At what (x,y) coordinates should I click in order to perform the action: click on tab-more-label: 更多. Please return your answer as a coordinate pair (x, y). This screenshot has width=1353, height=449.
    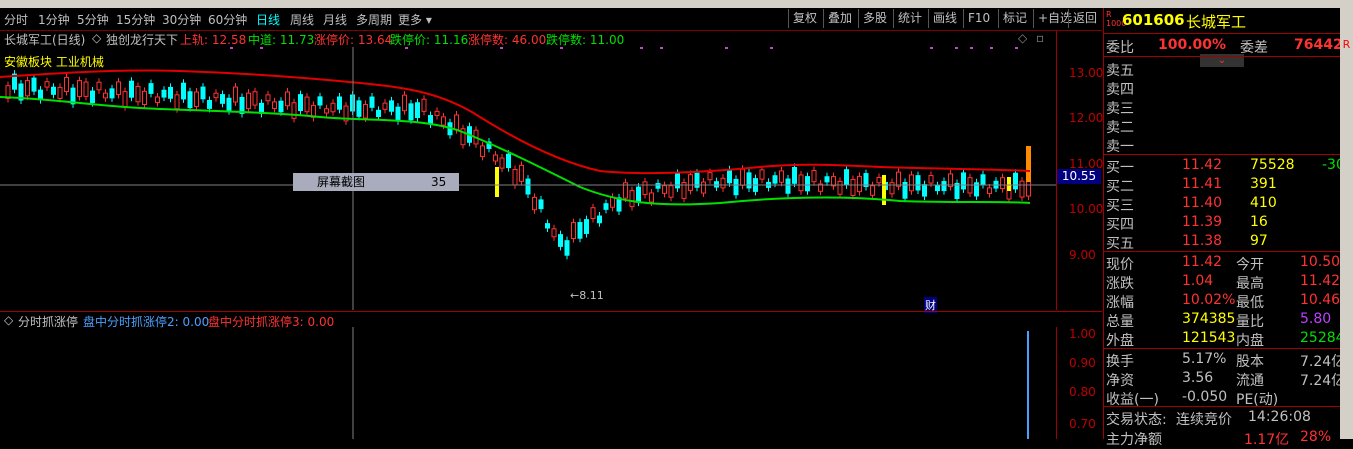
    Looking at the image, I should click on (410, 20).